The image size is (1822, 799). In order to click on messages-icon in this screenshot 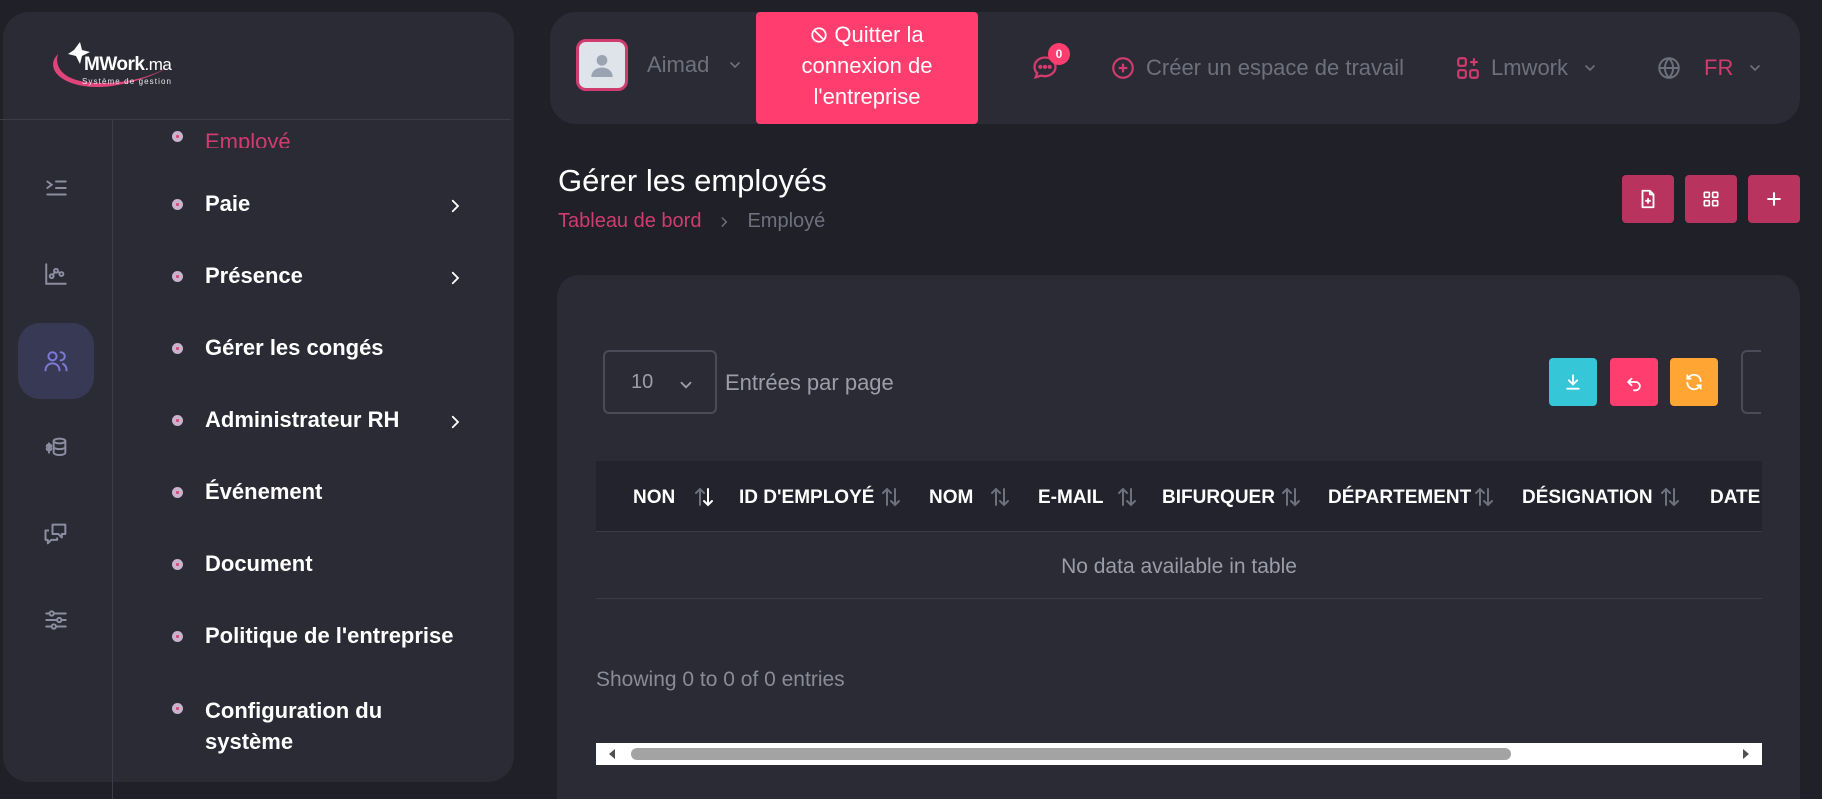, I will do `click(55, 534)`.